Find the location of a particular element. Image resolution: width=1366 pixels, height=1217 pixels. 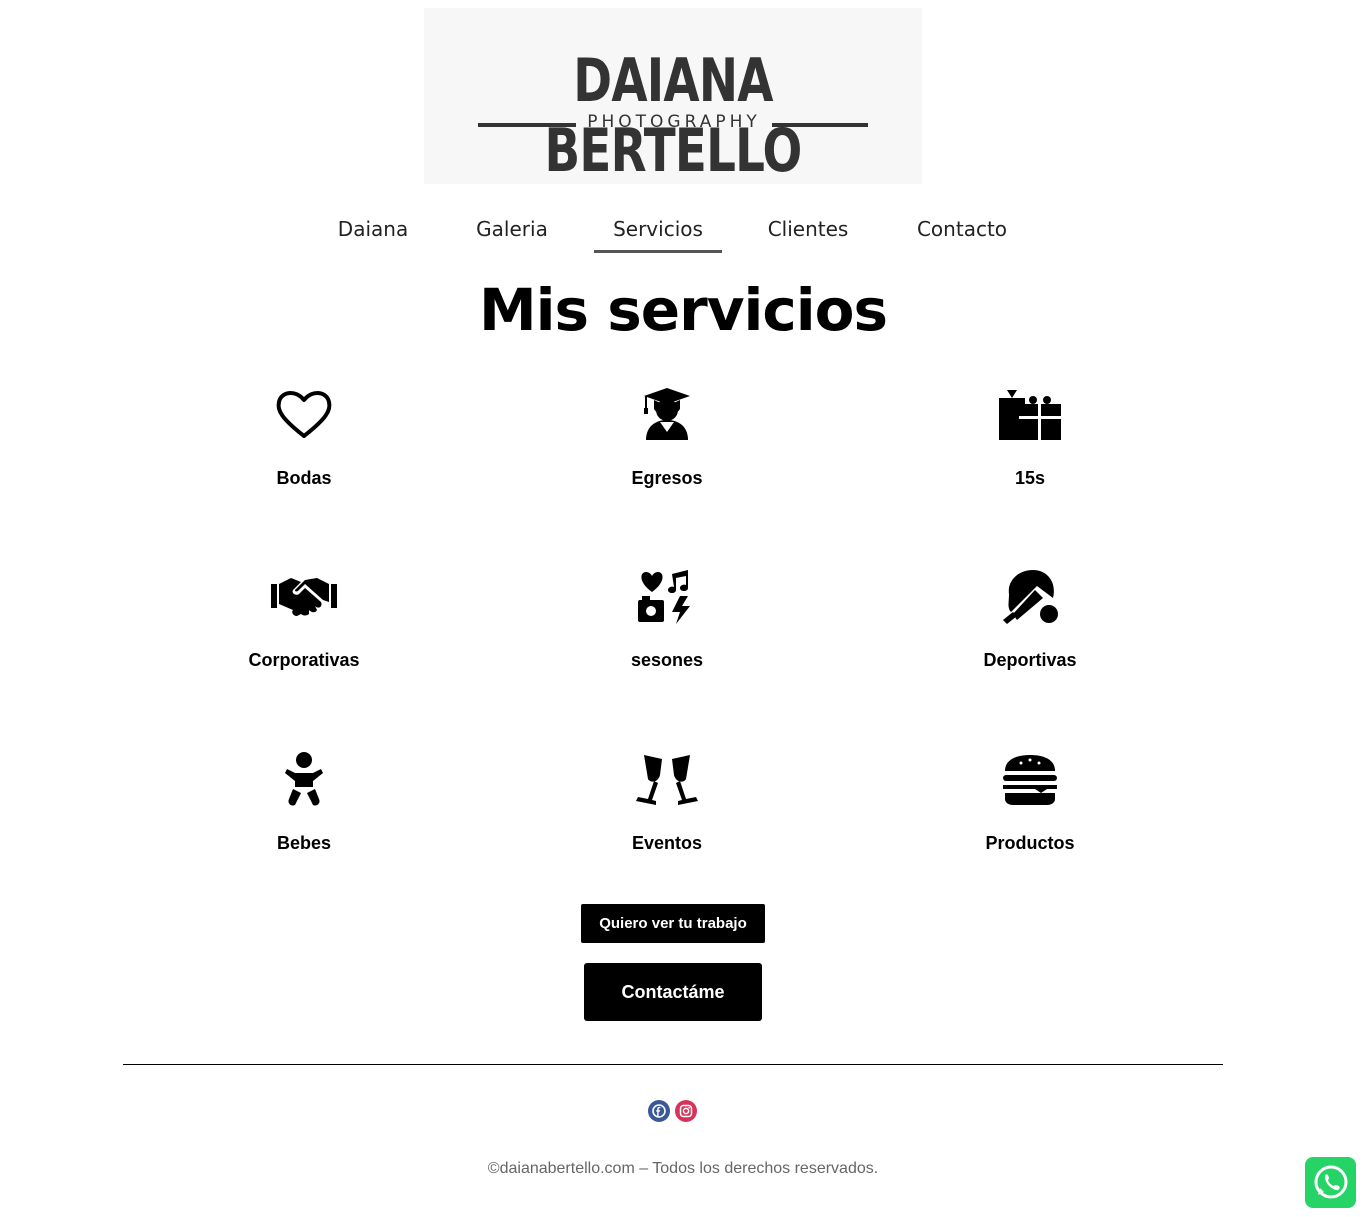

service-label: Productos is located at coordinates (1030, 843).